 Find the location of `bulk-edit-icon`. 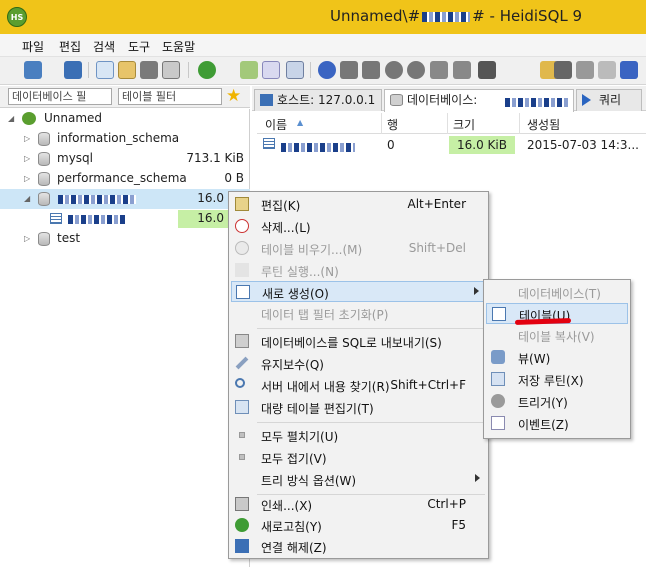

bulk-edit-icon is located at coordinates (242, 407).